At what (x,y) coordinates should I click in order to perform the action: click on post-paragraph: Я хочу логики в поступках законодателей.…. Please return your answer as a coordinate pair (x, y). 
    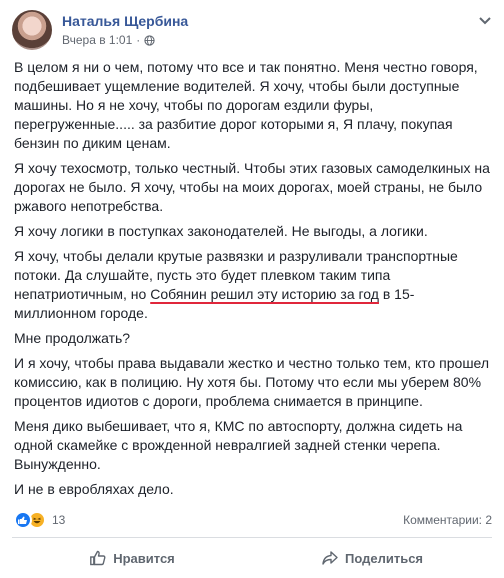
    Looking at the image, I should click on (221, 231).